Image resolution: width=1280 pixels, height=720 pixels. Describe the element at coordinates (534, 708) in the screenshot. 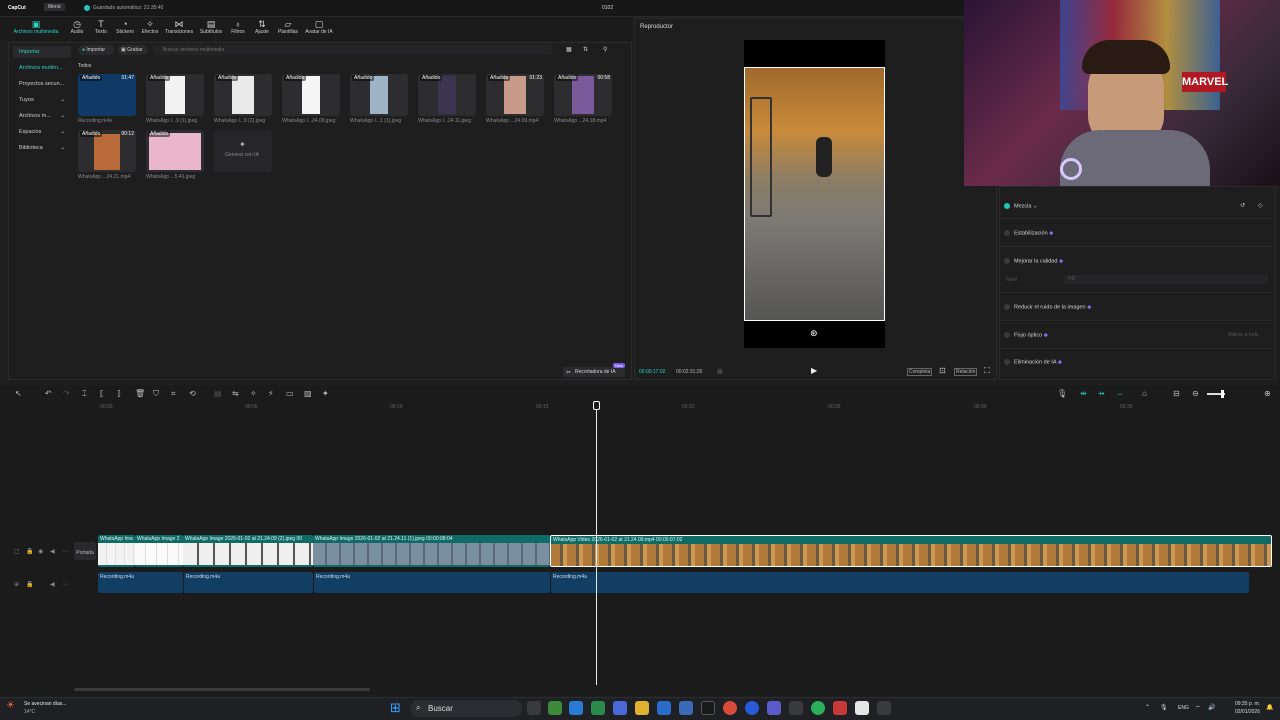

I see `task-view-icon` at that location.